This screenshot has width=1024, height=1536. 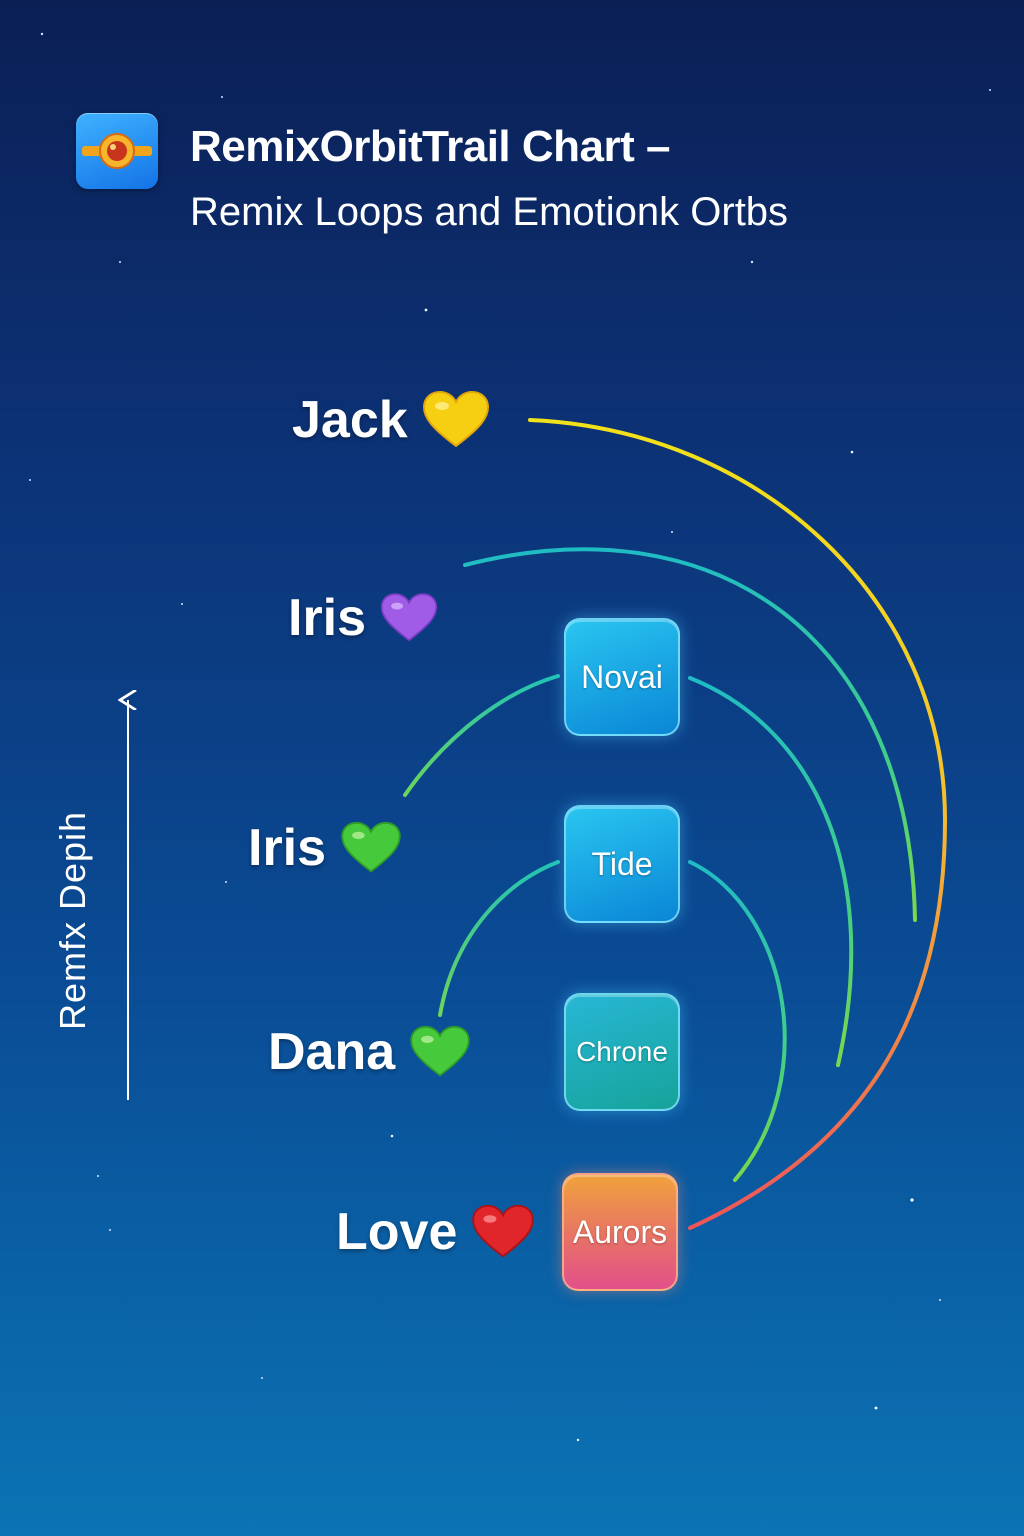 I want to click on person-jack: Jack, so click(x=391, y=420).